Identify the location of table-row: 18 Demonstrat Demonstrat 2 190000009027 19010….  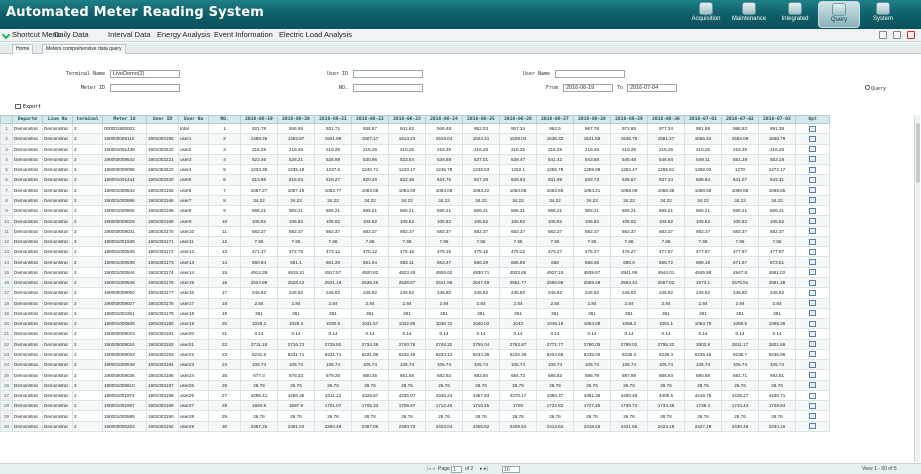
(415, 303).